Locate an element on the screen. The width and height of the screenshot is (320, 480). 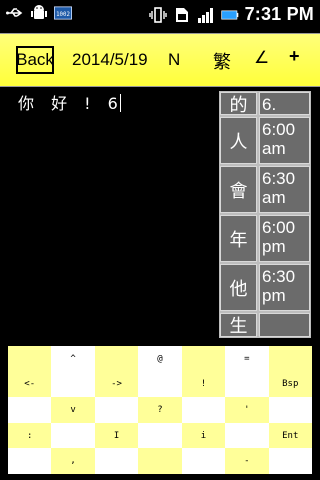
back-button: Back is located at coordinates (35, 60).